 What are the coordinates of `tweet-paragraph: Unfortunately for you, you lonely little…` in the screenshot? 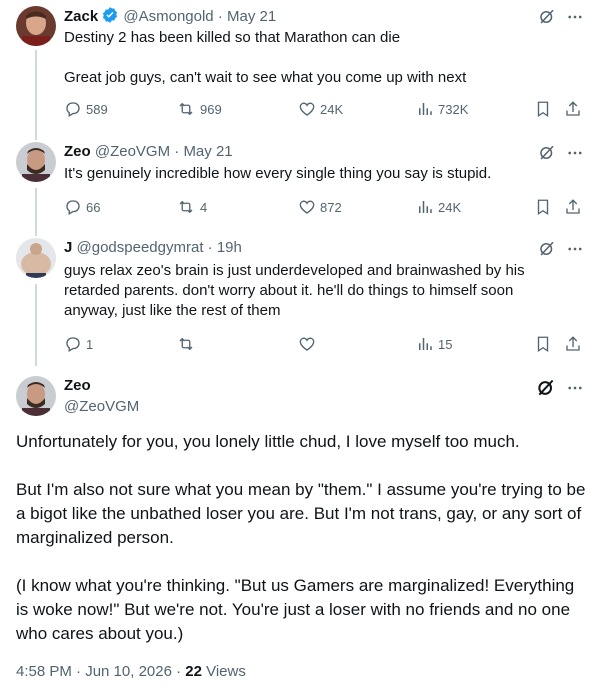 It's located at (268, 441).